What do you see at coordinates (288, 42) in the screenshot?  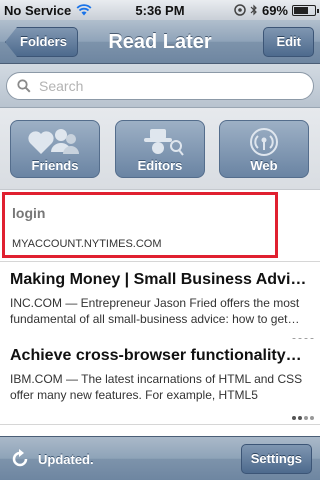 I see `edit-button: Edit` at bounding box center [288, 42].